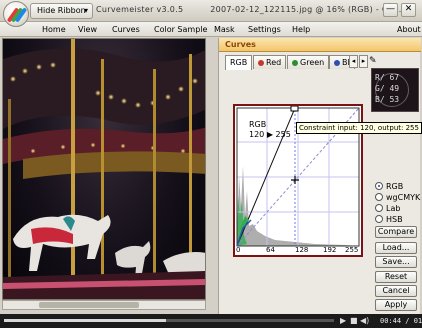 The image size is (422, 328). Describe the element at coordinates (302, 250) in the screenshot. I see `x-tick-128: 128` at that location.